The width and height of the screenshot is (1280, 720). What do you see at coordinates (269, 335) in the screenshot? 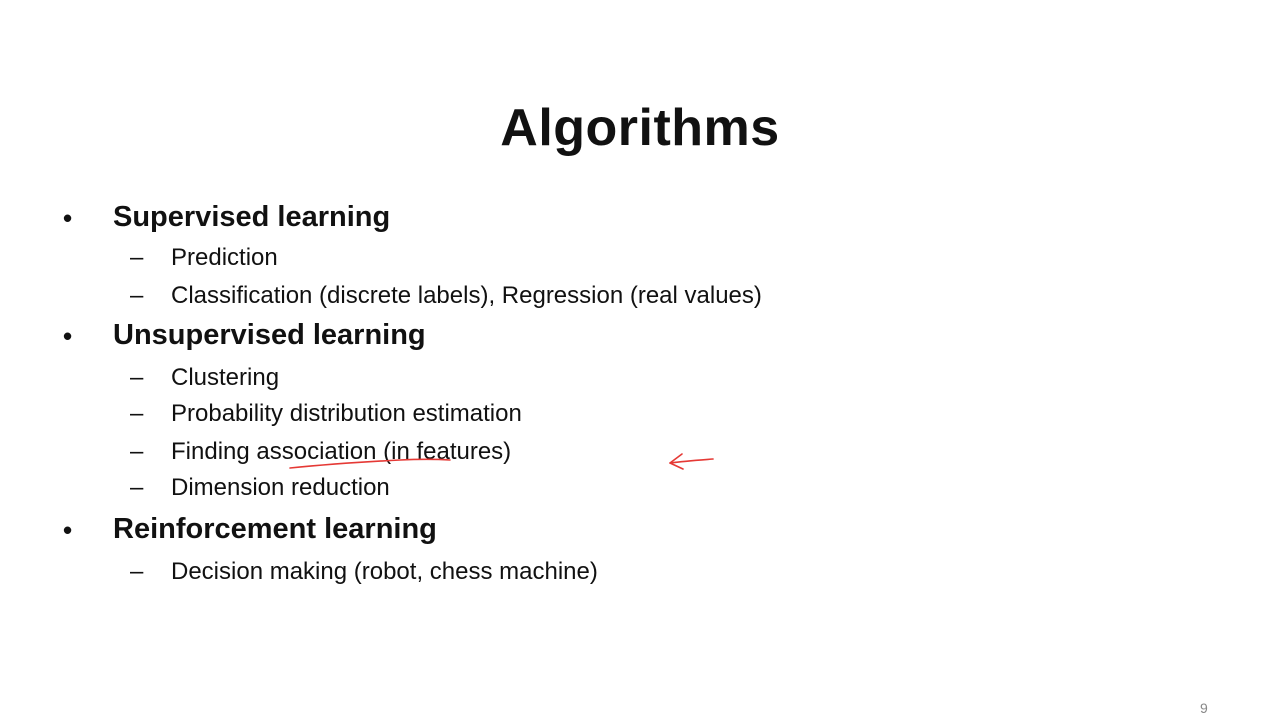
I see `bullet-label-unsupervised: Unsupervised learning` at bounding box center [269, 335].